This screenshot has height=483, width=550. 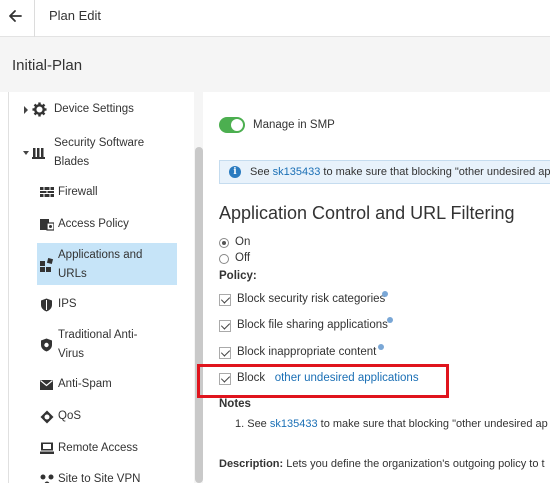 I want to click on sidebar-scrollbar-thumb, so click(x=199, y=315).